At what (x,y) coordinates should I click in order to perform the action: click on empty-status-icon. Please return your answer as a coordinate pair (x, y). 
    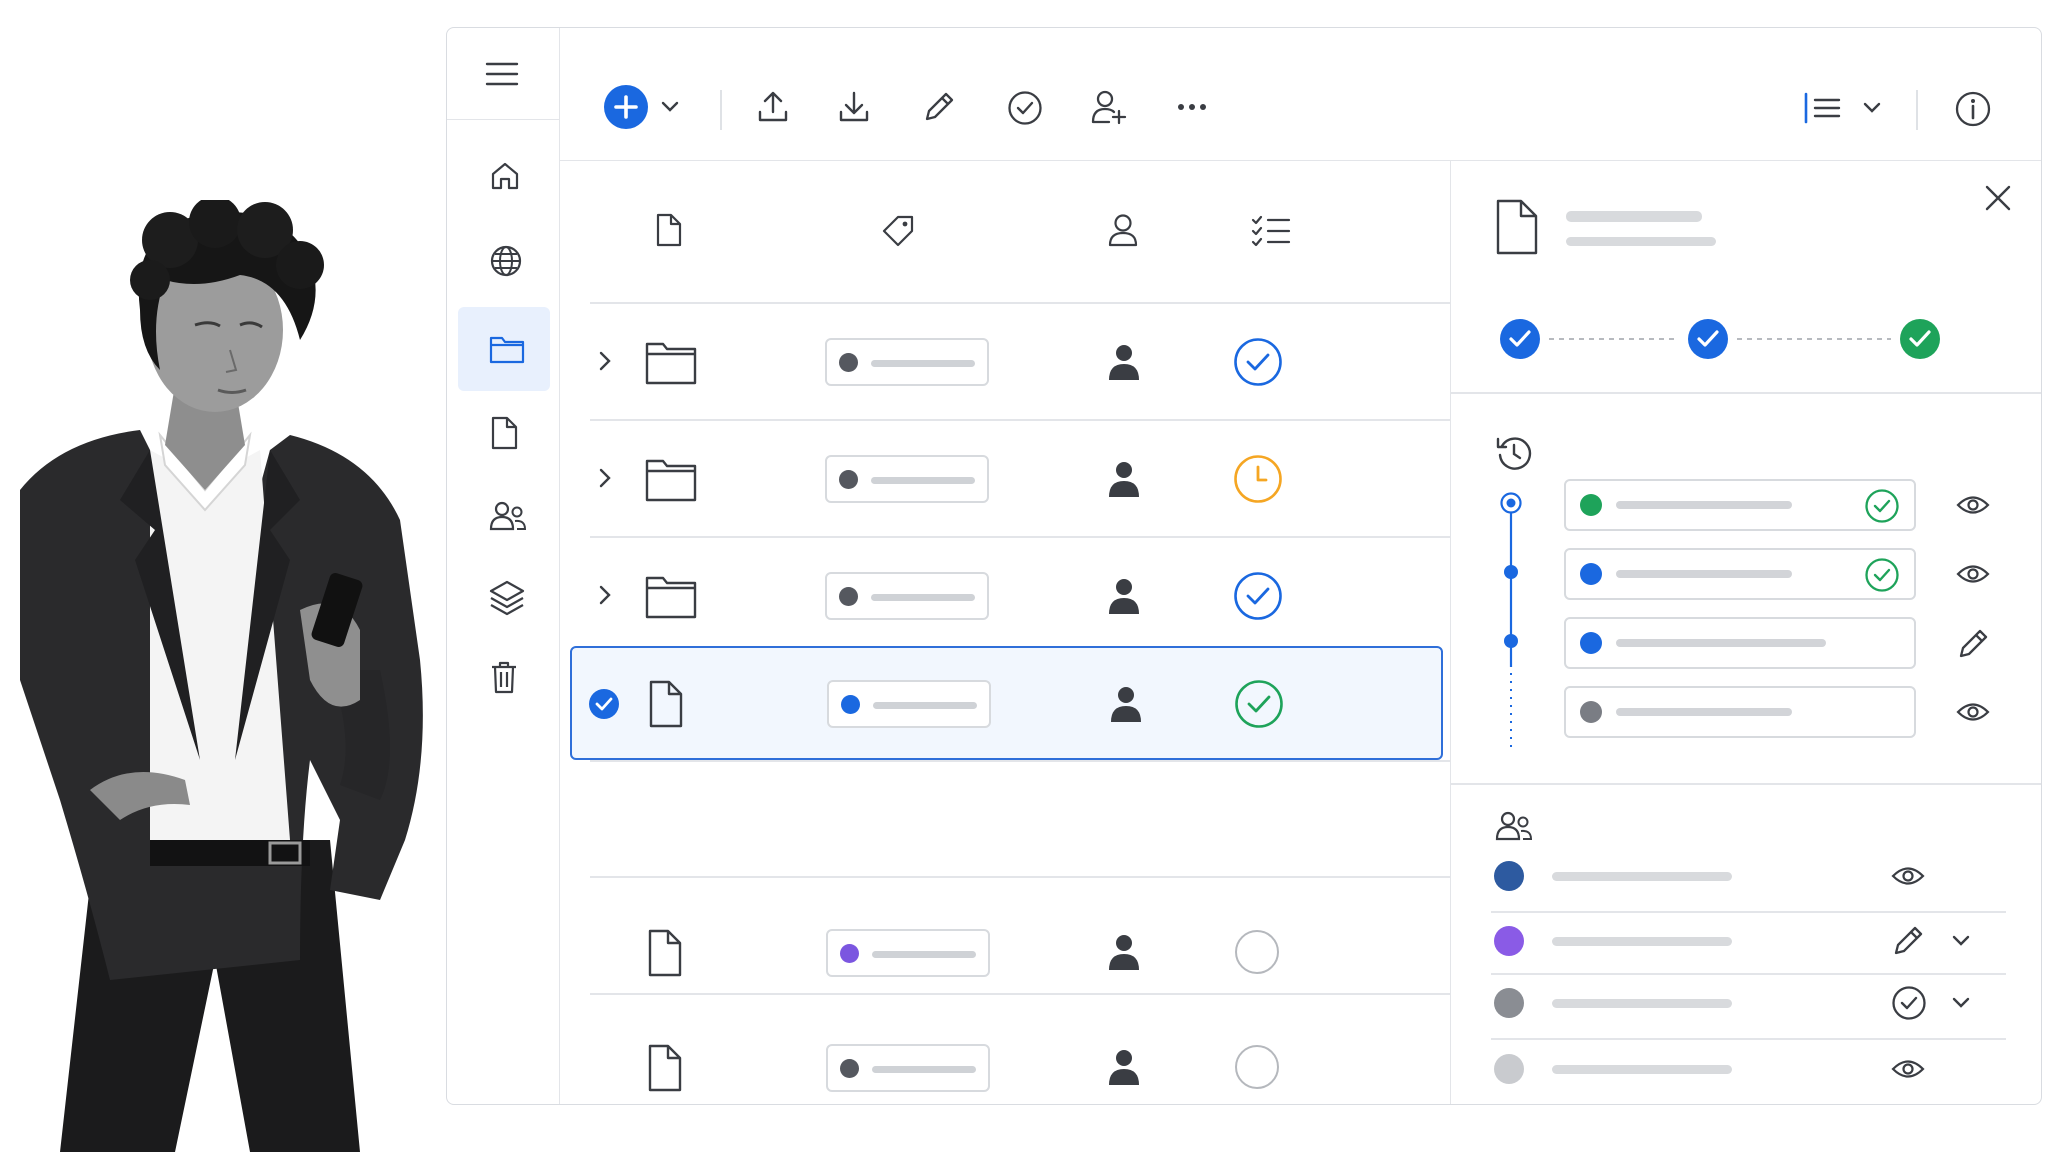
    Looking at the image, I should click on (1257, 952).